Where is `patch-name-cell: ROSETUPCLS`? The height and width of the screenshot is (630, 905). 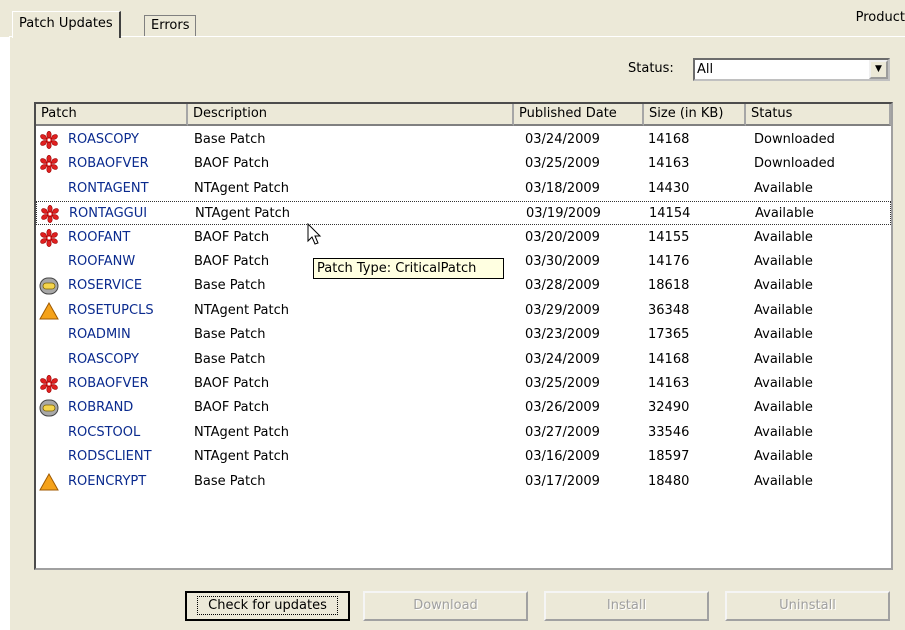
patch-name-cell: ROSETUPCLS is located at coordinates (111, 310).